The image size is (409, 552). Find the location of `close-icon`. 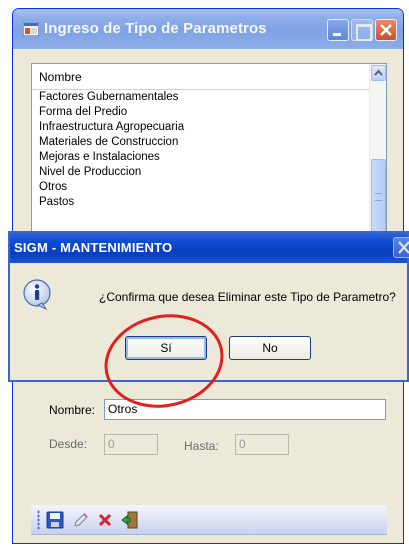

close-icon is located at coordinates (386, 30).